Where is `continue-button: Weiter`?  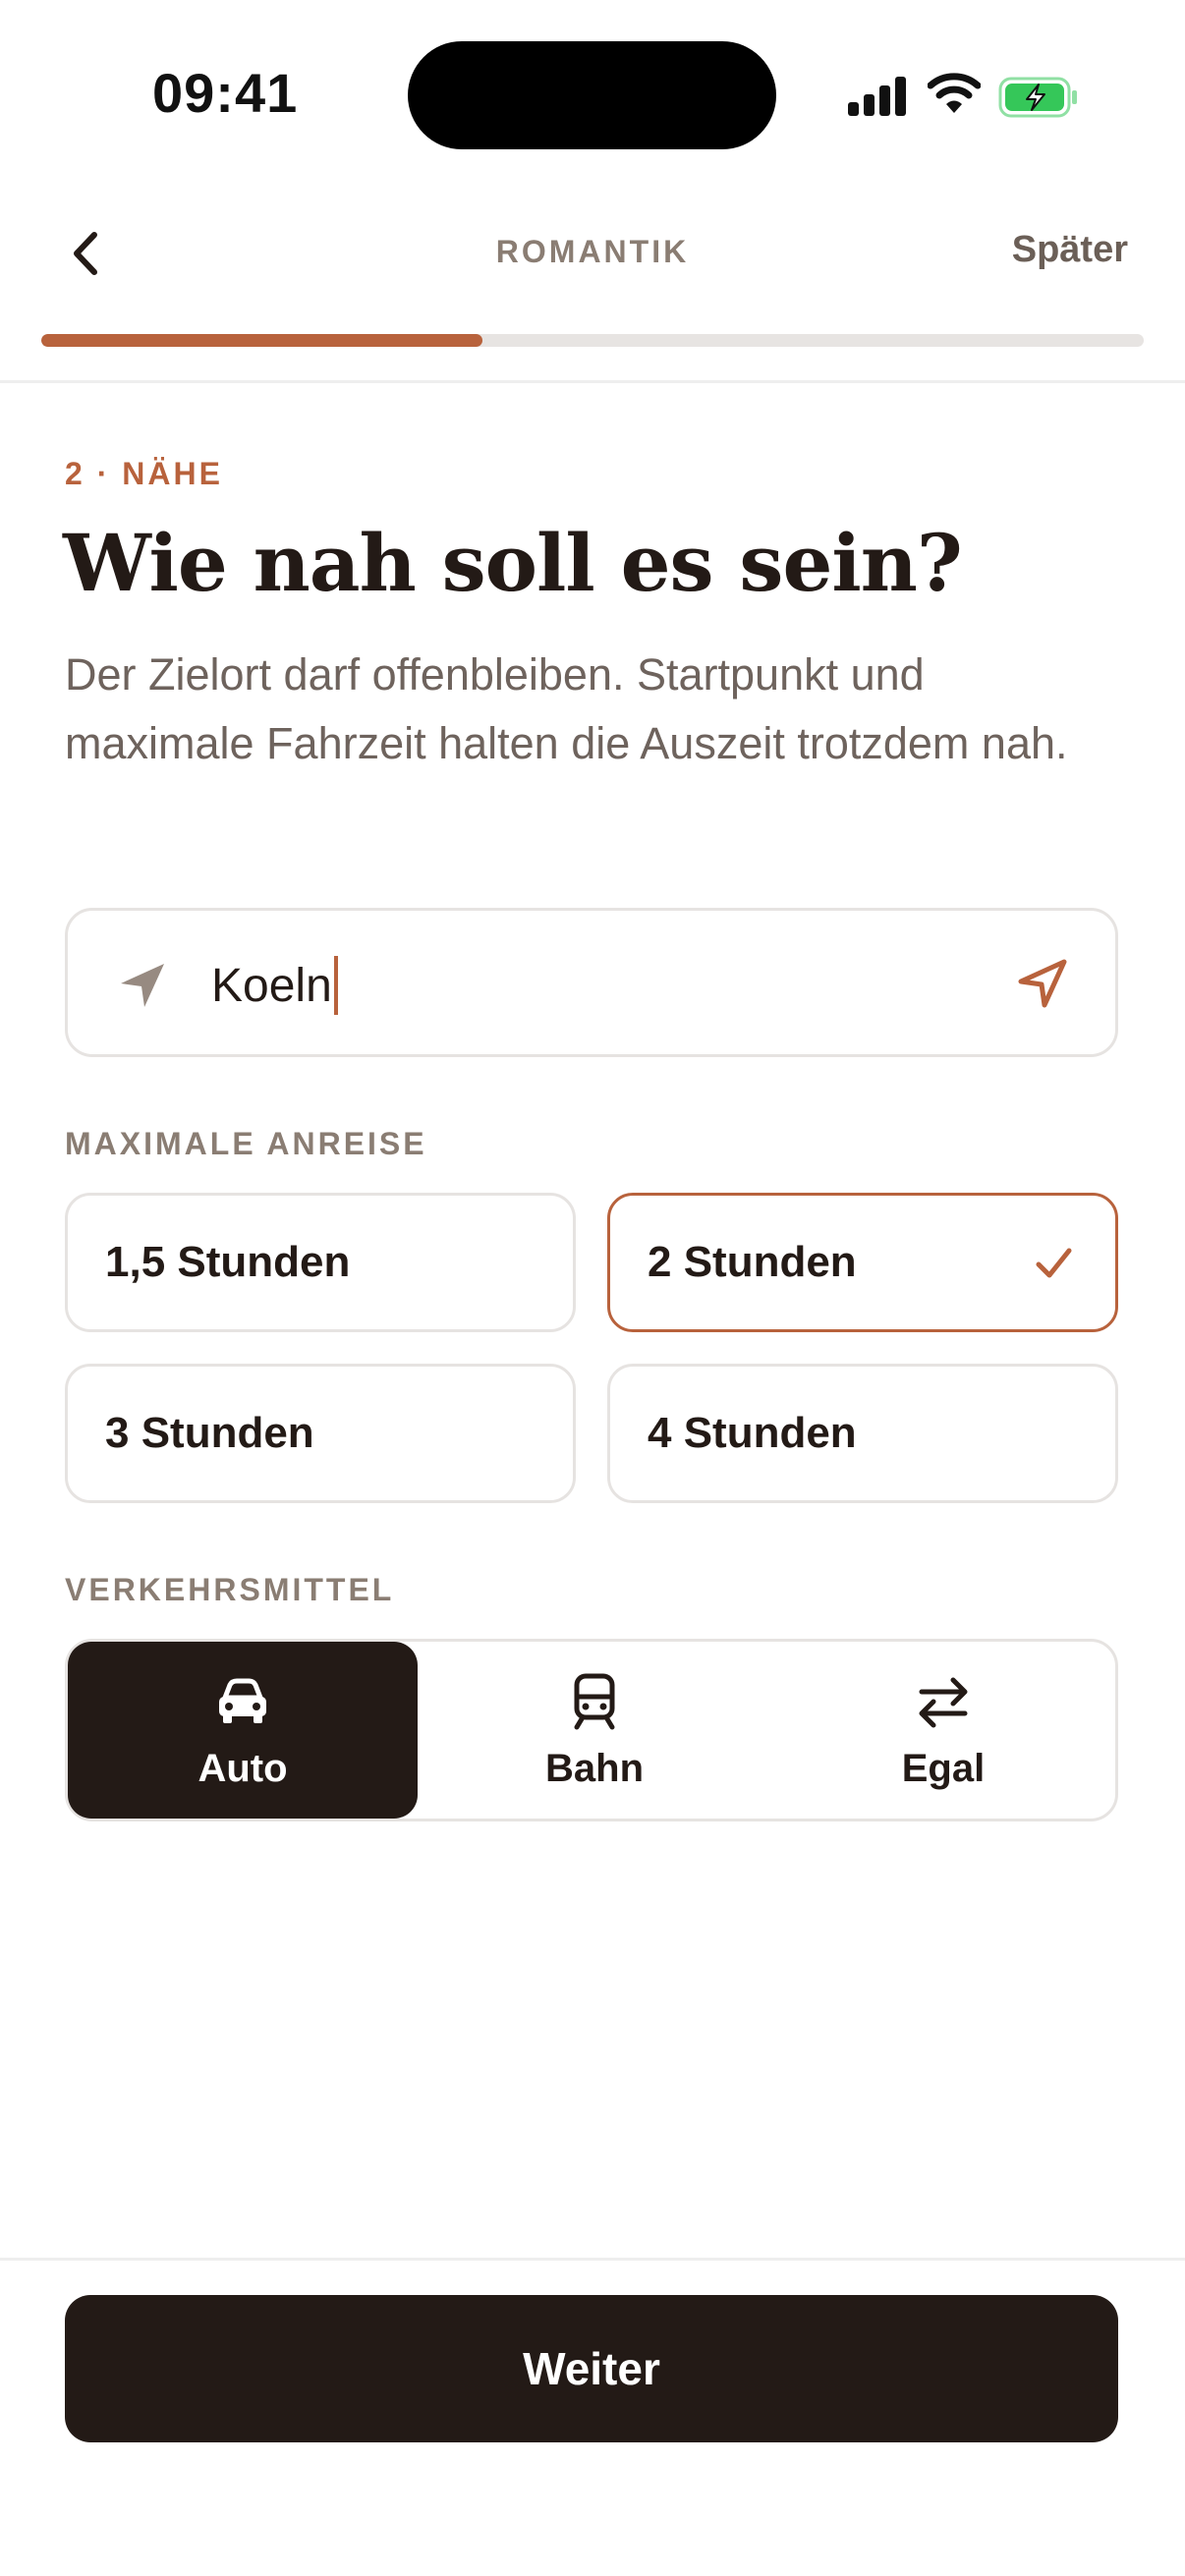
continue-button: Weiter is located at coordinates (592, 2368).